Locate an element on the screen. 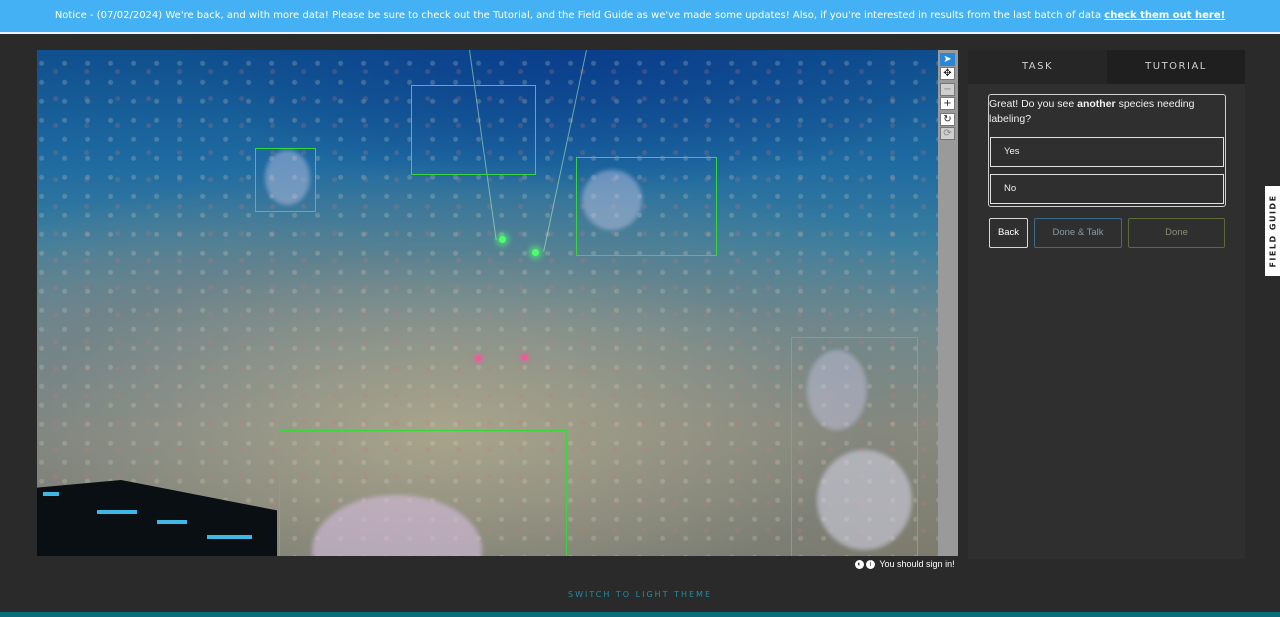 The height and width of the screenshot is (617, 1280). tab-tutorial: TUTORIAL is located at coordinates (1176, 67).